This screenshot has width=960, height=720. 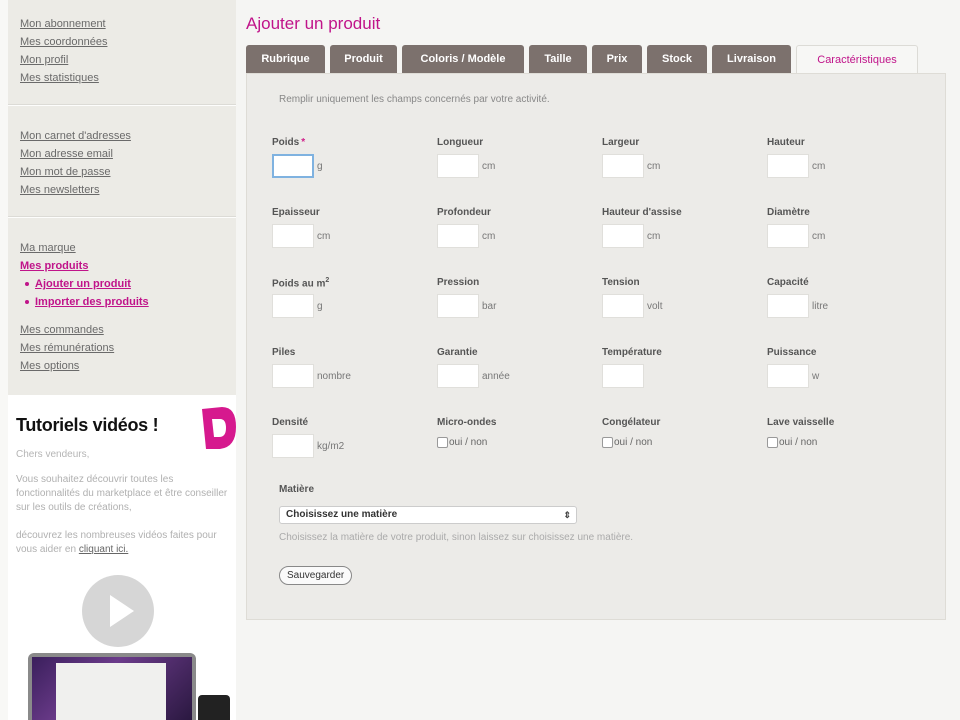 I want to click on tab-coloris-modele: Coloris / Modèle, so click(x=463, y=59).